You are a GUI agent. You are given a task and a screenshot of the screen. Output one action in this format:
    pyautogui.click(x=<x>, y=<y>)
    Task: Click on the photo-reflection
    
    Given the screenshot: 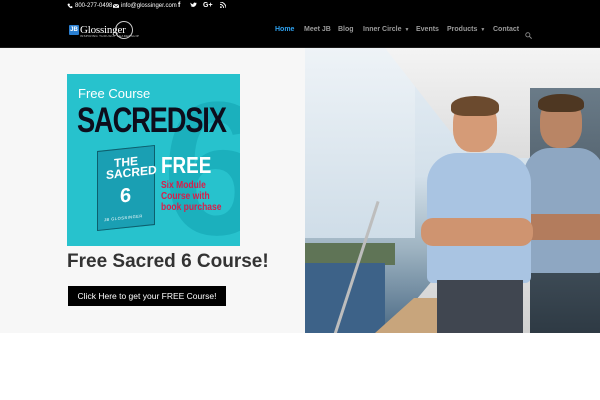 What is the action you would take?
    pyautogui.click(x=560, y=212)
    